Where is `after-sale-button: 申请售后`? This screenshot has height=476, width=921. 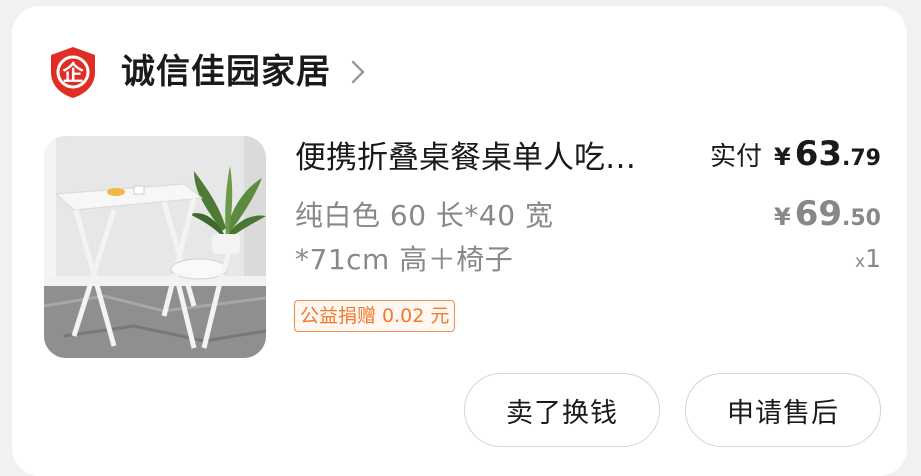 after-sale-button: 申请售后 is located at coordinates (783, 410).